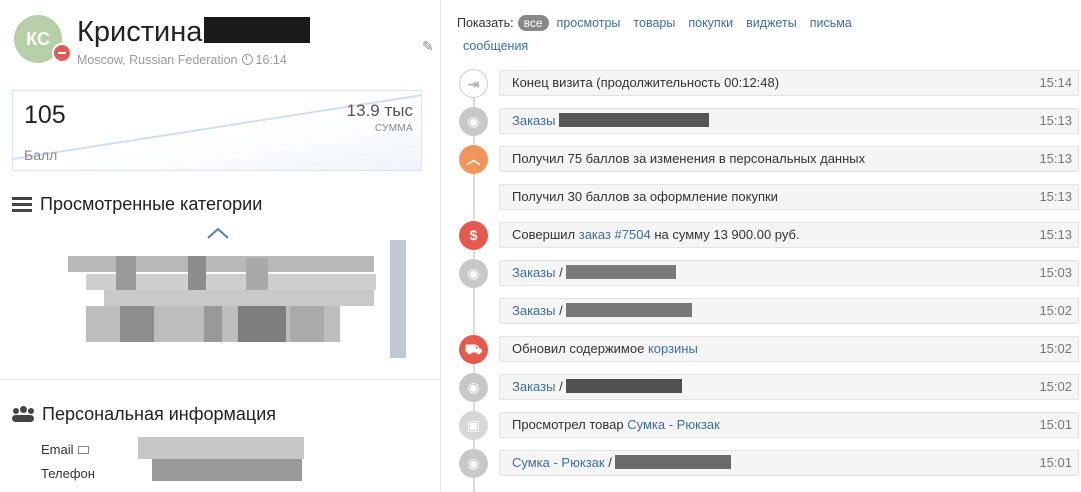 Image resolution: width=1081 pixels, height=492 pixels. Describe the element at coordinates (615, 234) in the screenshot. I see `order-link: заказ #7504` at that location.